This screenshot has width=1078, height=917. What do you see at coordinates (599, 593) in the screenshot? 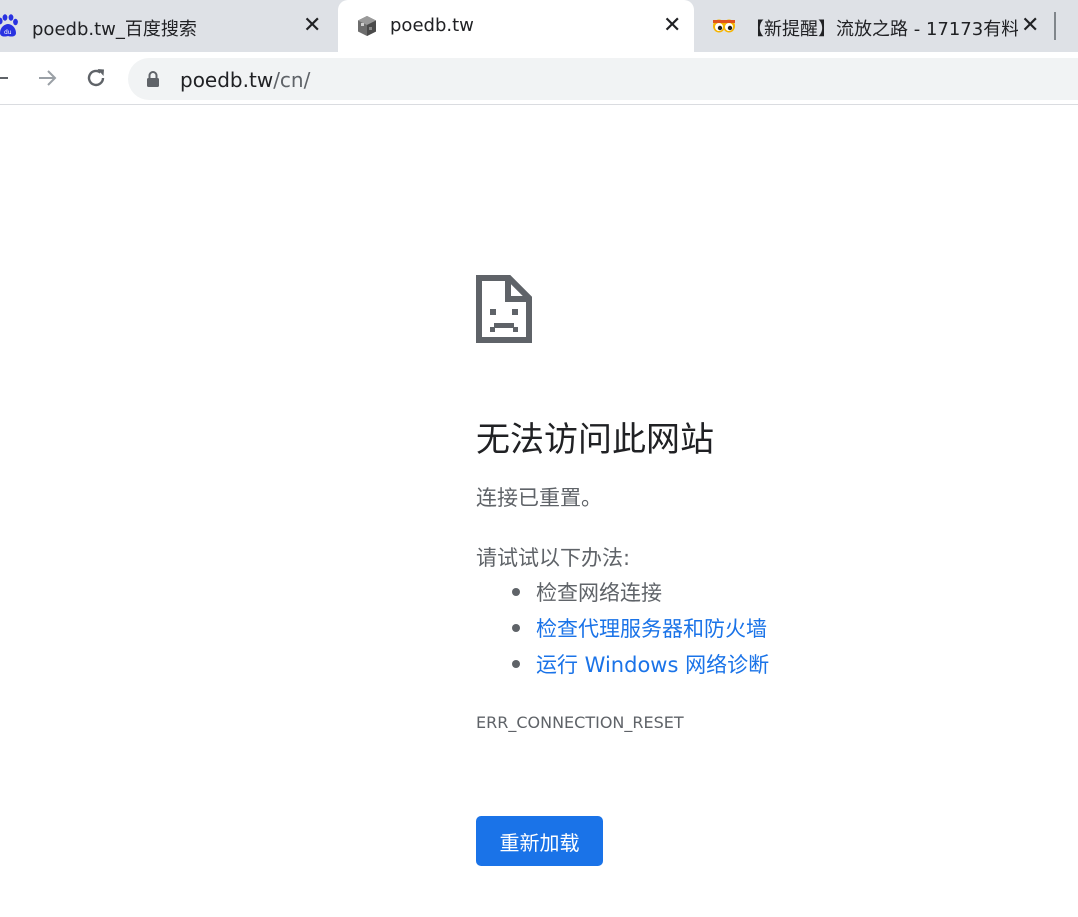
I see `suggestion-text: 检查网络连接` at bounding box center [599, 593].